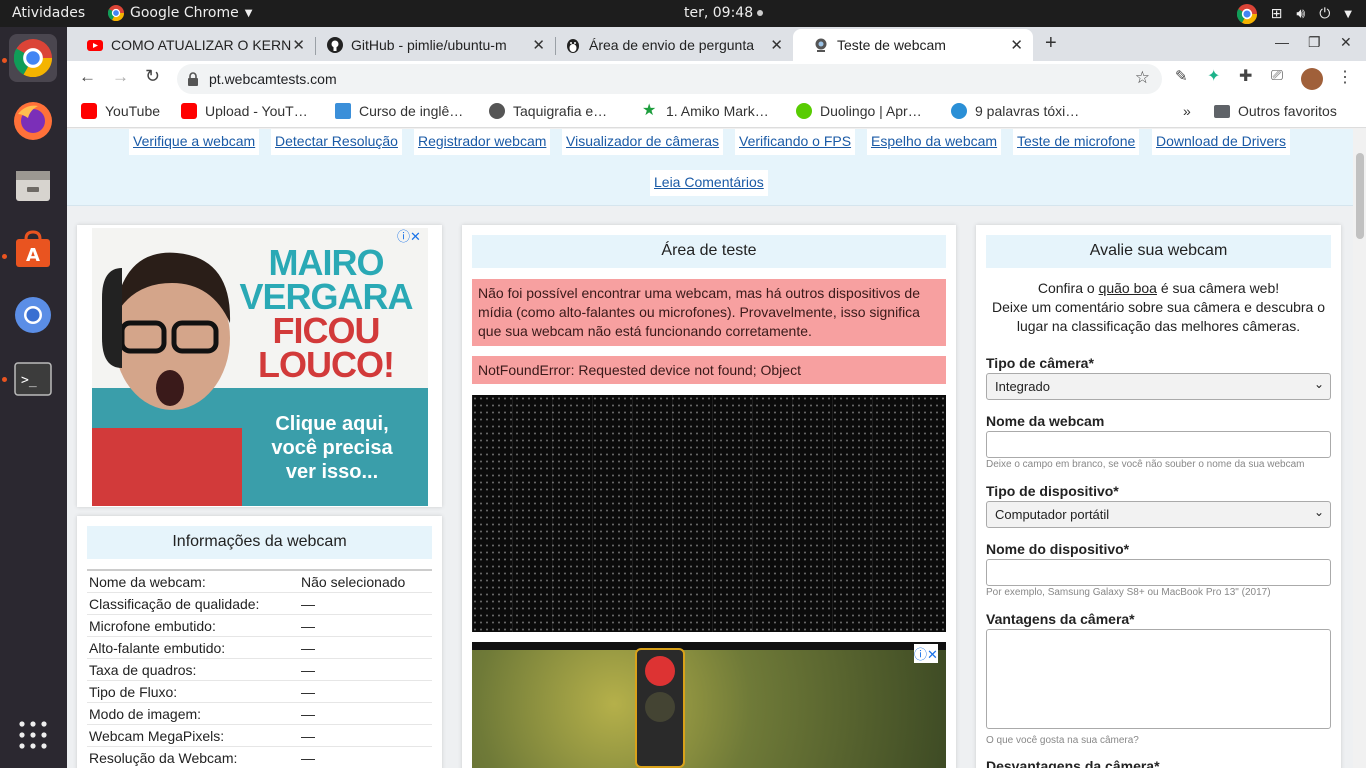 The width and height of the screenshot is (1366, 768). I want to click on nav-link-visualizador: Visualizador de câmeras, so click(643, 142).